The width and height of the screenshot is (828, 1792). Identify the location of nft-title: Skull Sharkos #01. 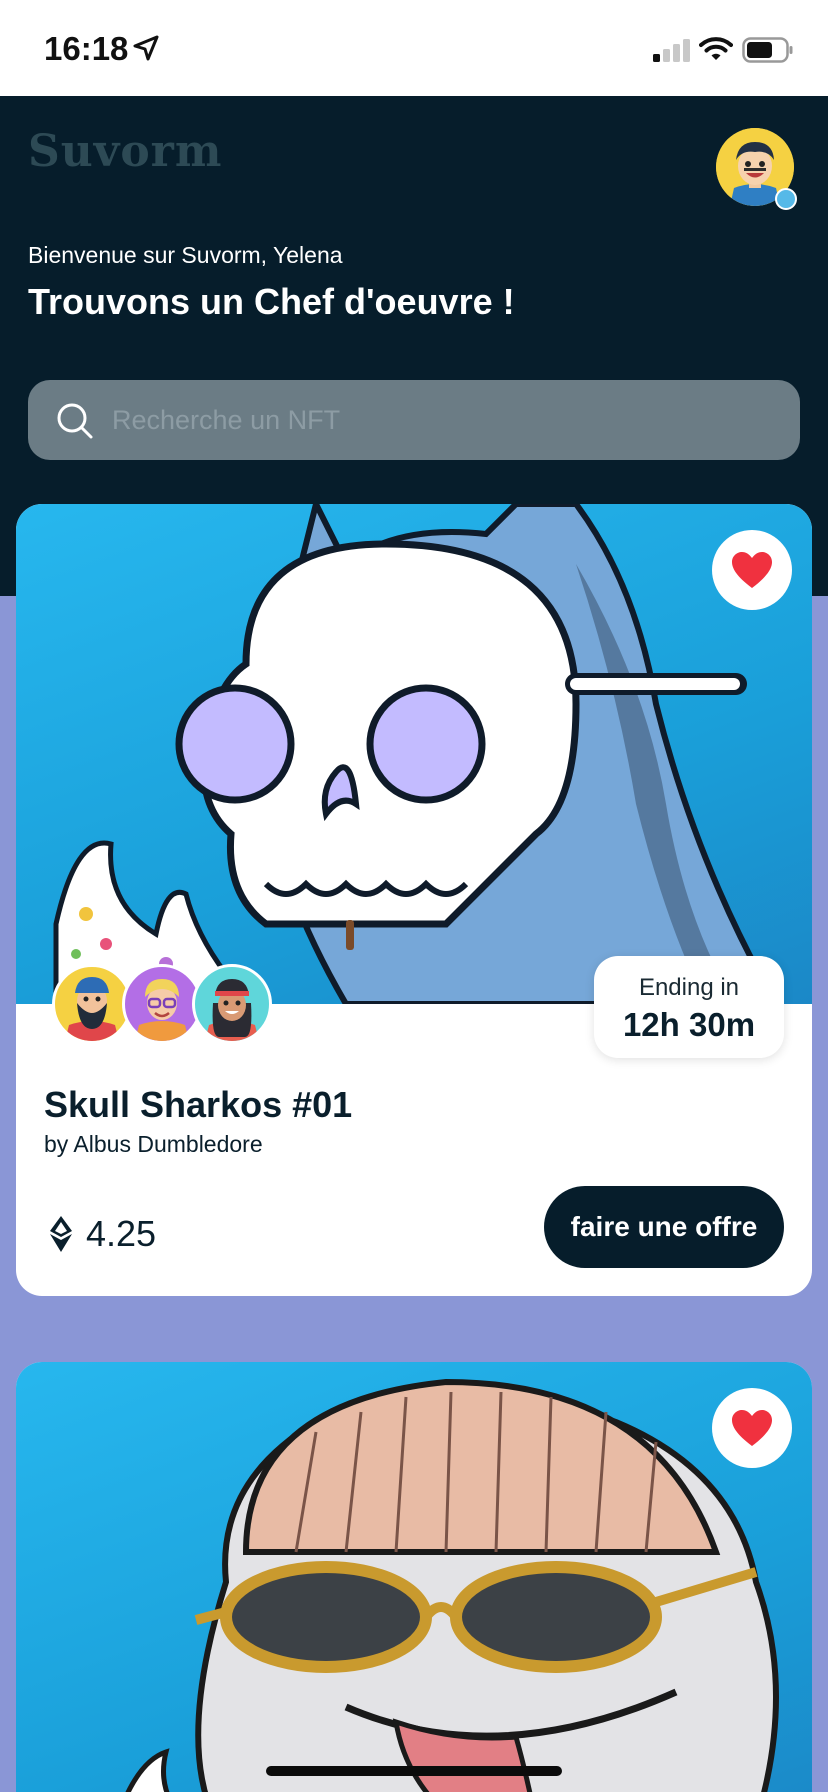
(198, 1104).